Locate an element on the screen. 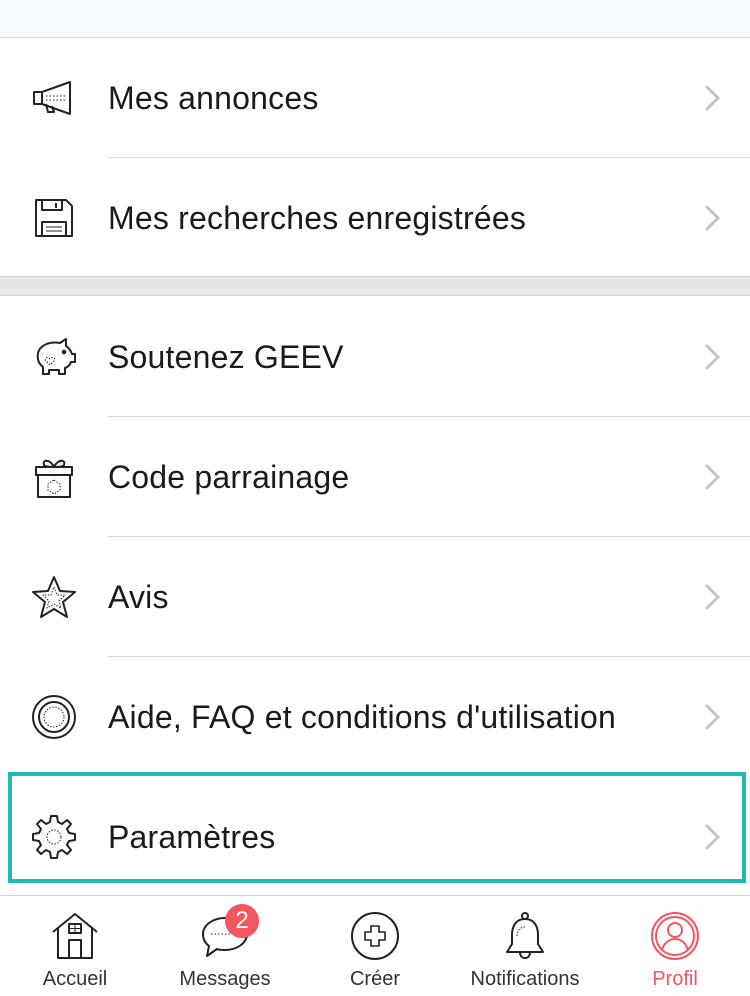 The width and height of the screenshot is (750, 996). tab-profil: Profil is located at coordinates (675, 946).